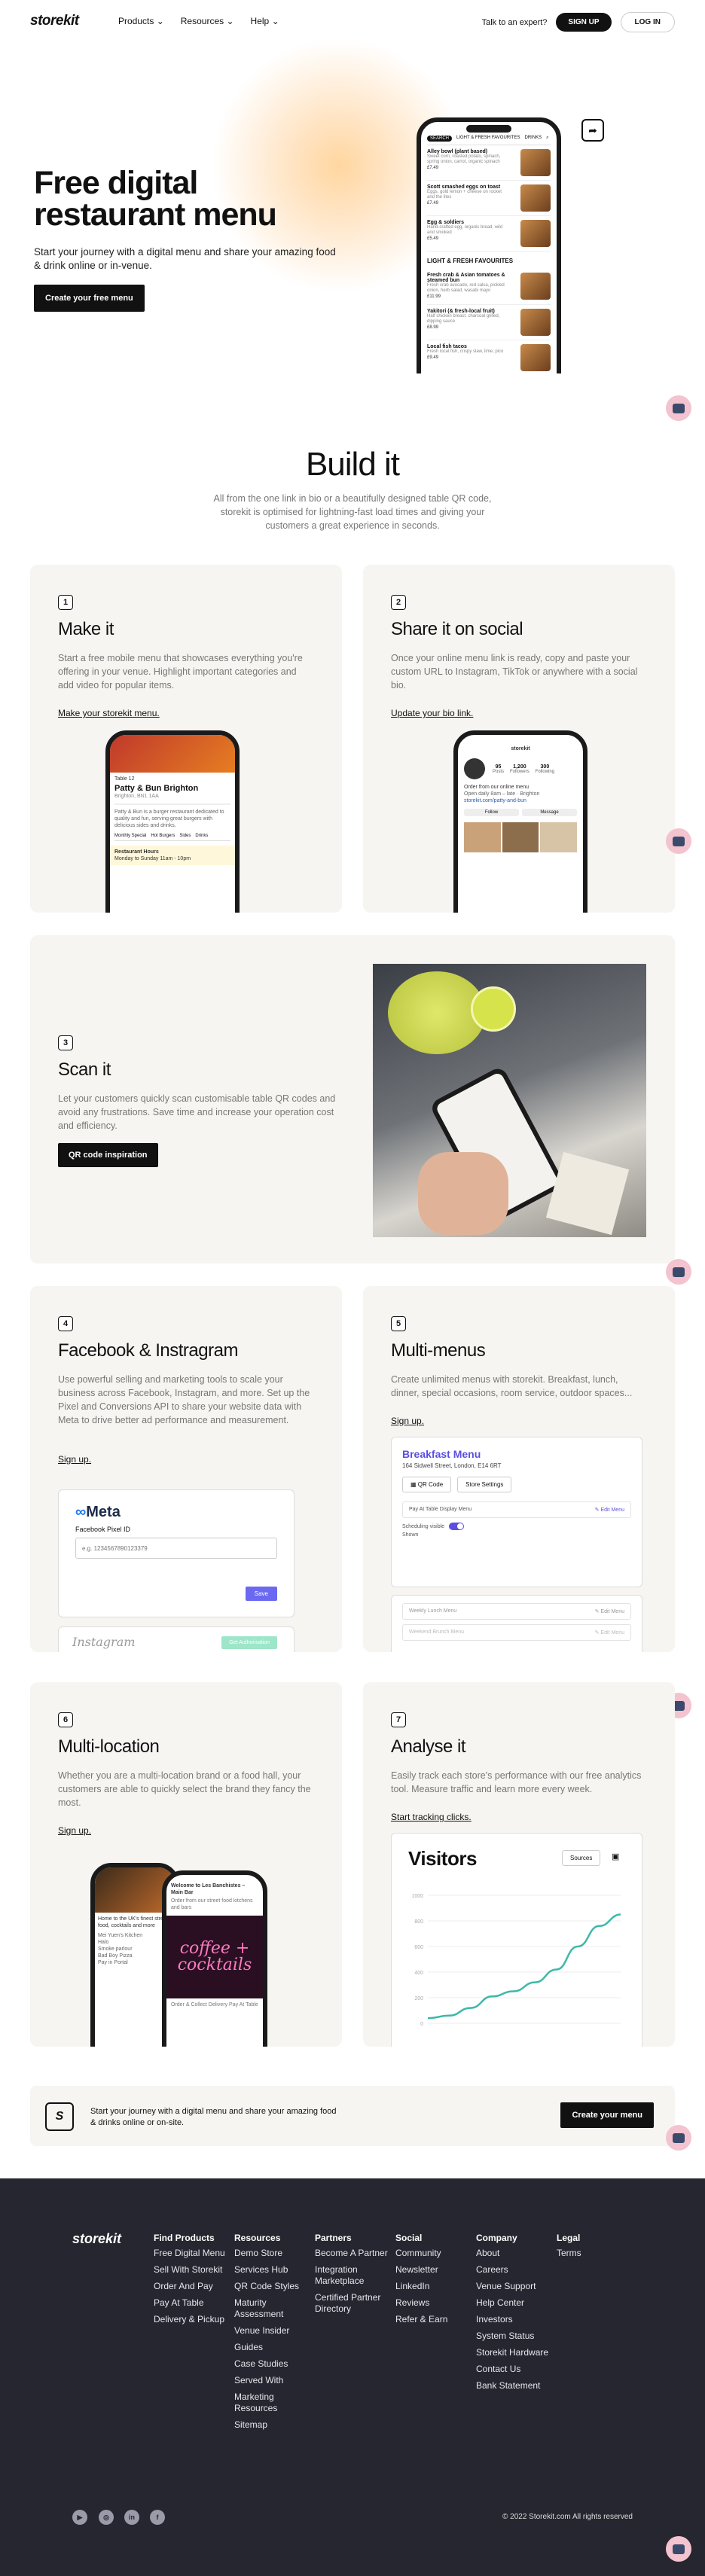 This screenshot has width=705, height=2576. What do you see at coordinates (89, 298) in the screenshot?
I see `create-free-menu-button: Create your free menu` at bounding box center [89, 298].